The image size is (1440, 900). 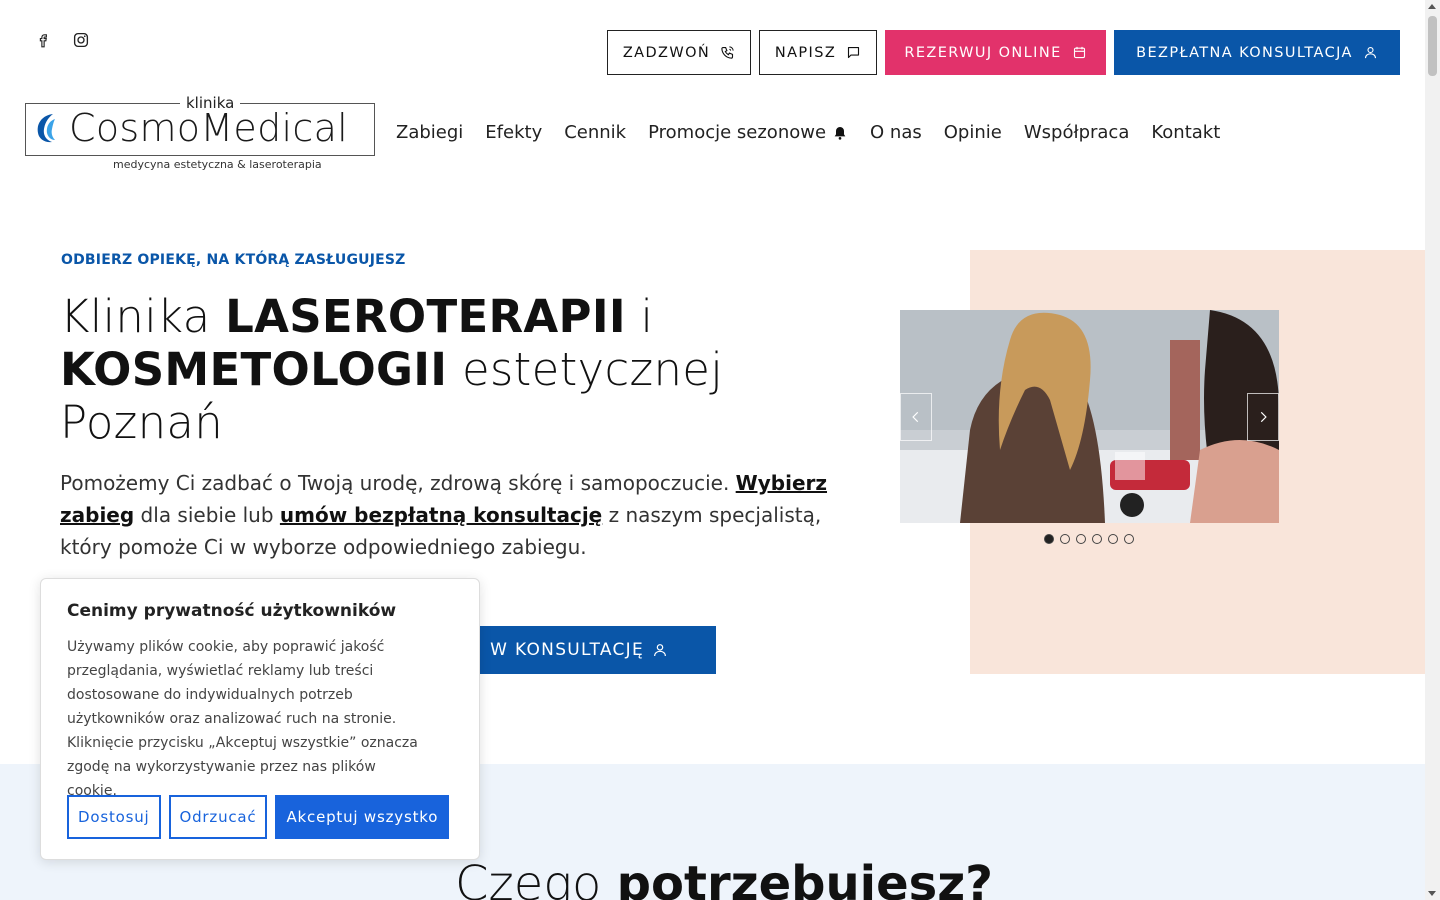 What do you see at coordinates (805, 878) in the screenshot?
I see `needs-title-part2: potrzebujesz?` at bounding box center [805, 878].